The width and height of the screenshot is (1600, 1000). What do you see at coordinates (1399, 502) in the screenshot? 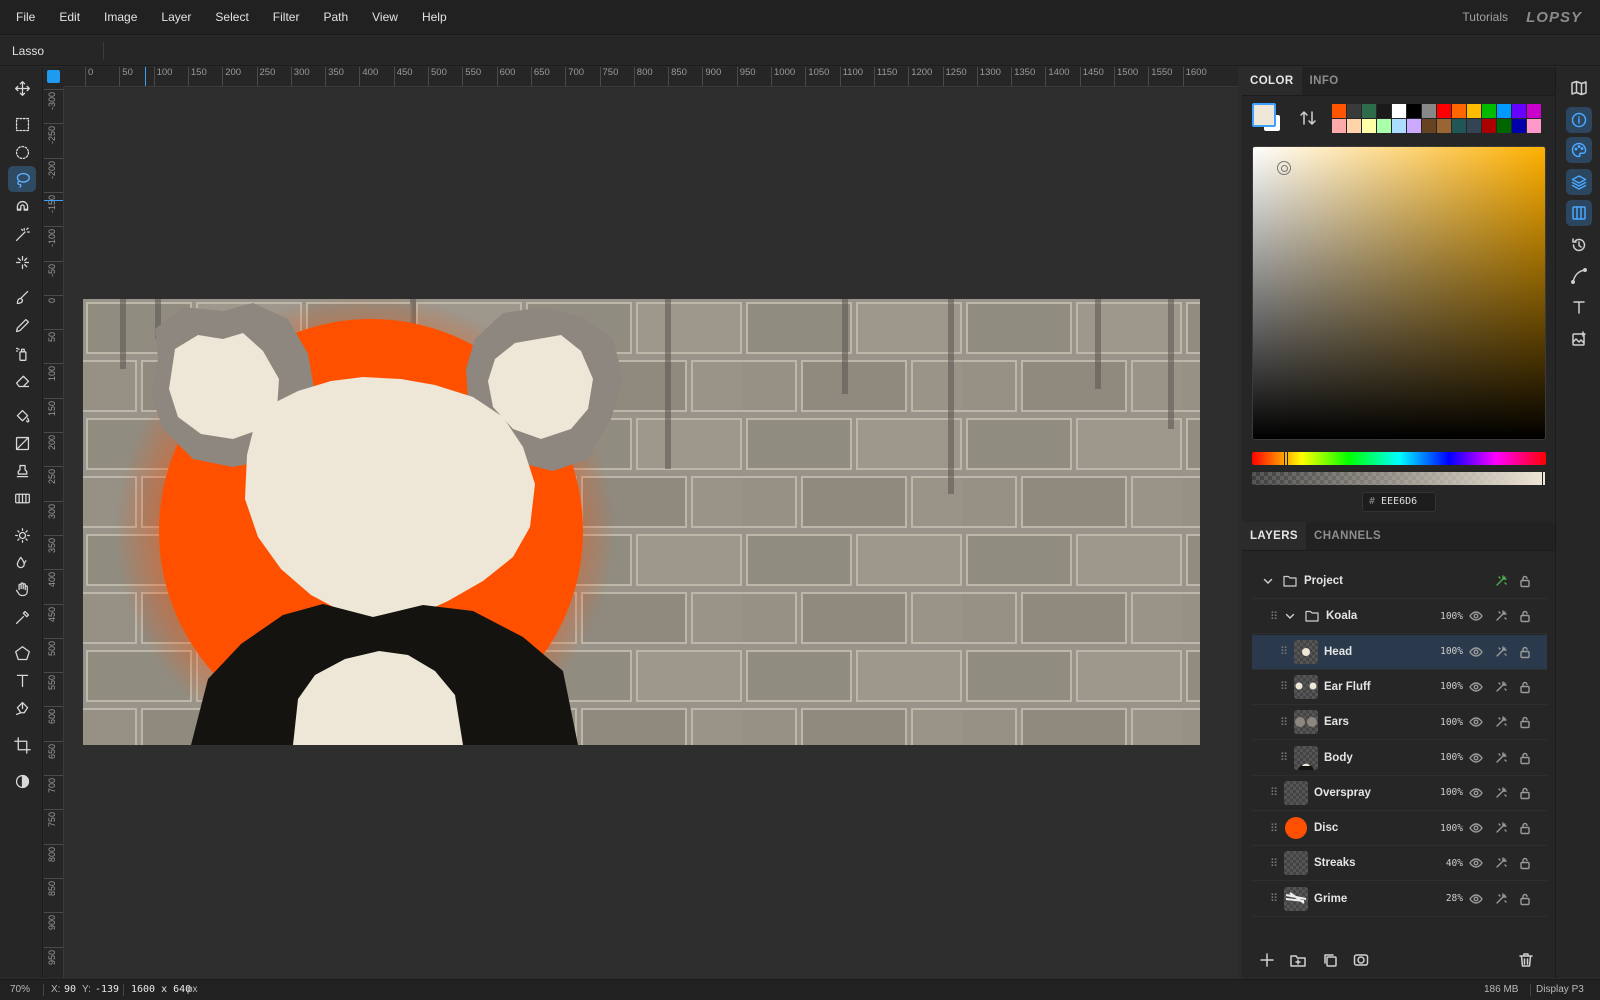
I see `hex-input: # EEE6D6` at bounding box center [1399, 502].